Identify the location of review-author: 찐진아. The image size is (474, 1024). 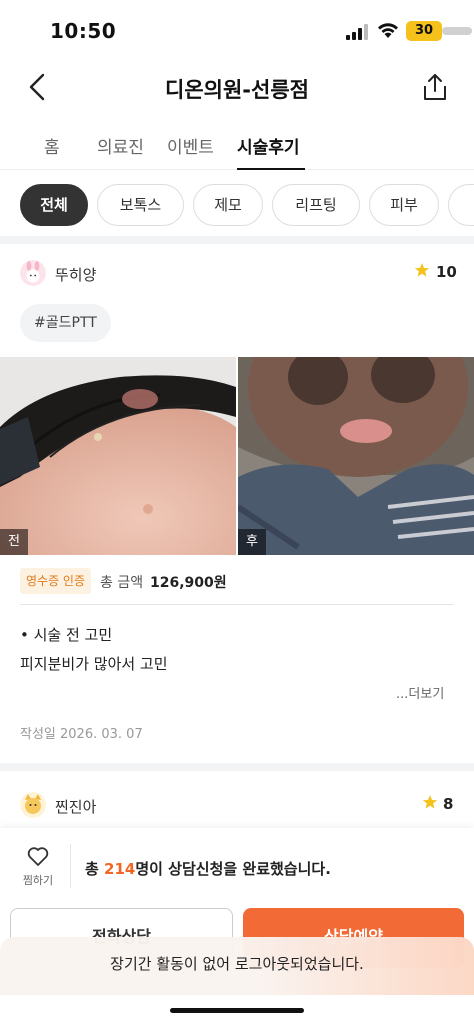
(76, 807).